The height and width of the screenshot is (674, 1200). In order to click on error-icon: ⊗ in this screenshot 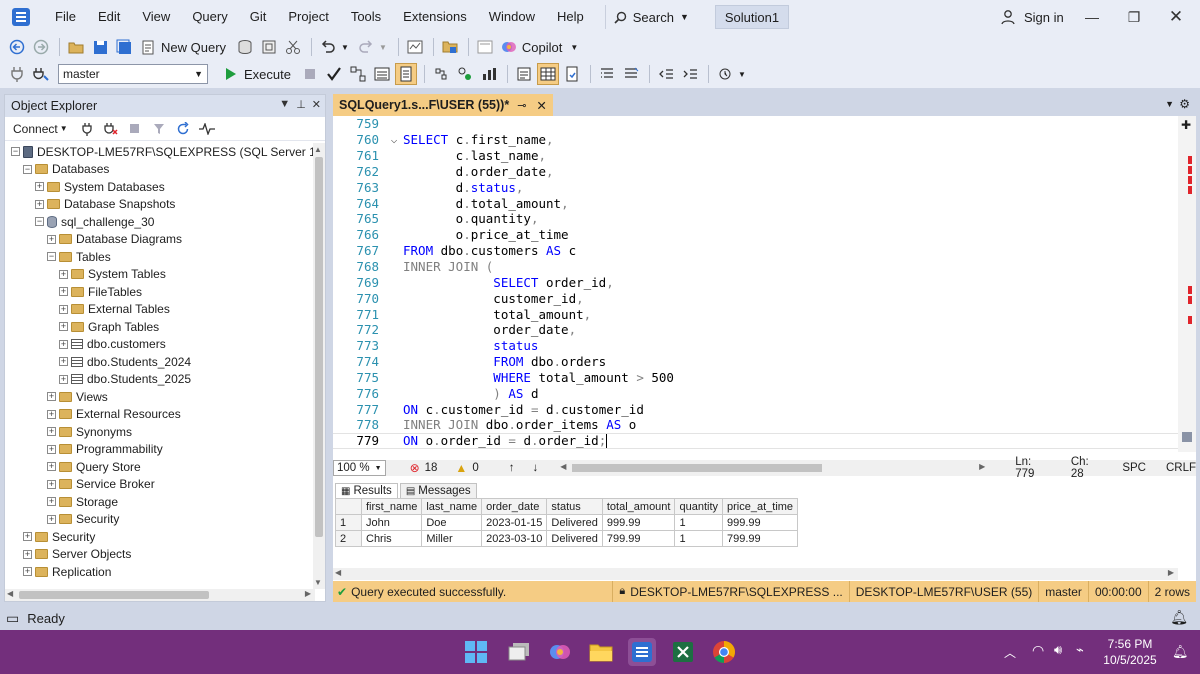, I will do `click(415, 468)`.